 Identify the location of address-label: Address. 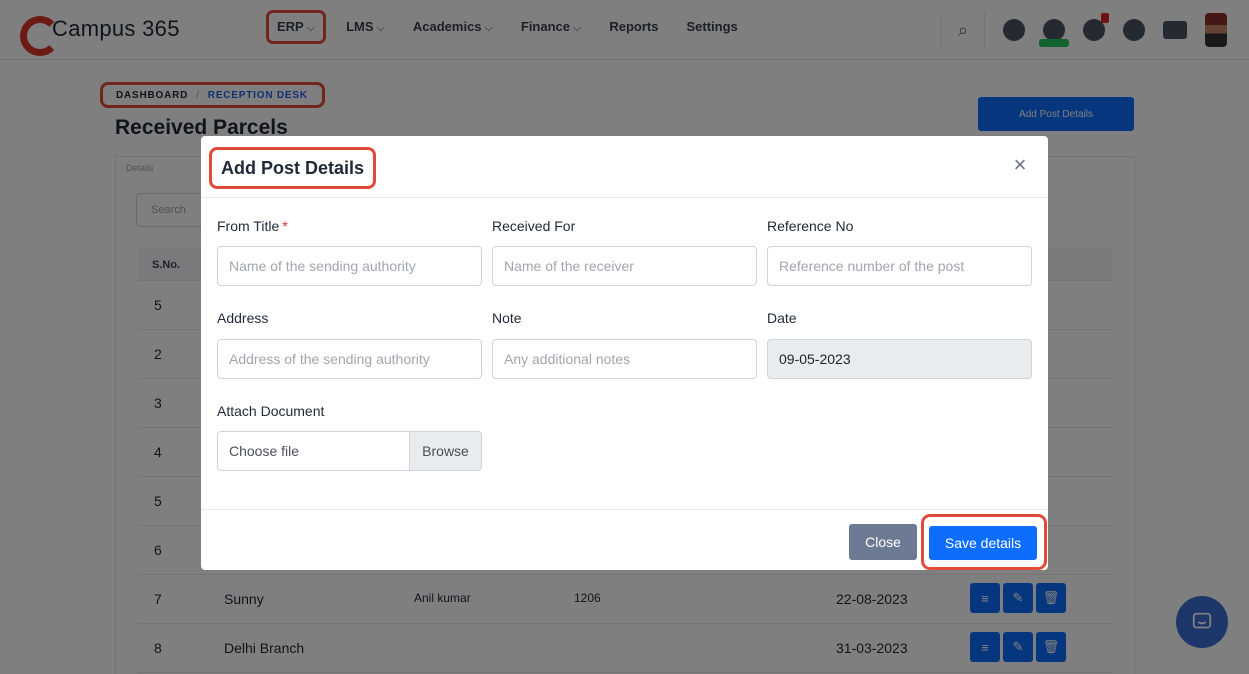
(243, 318).